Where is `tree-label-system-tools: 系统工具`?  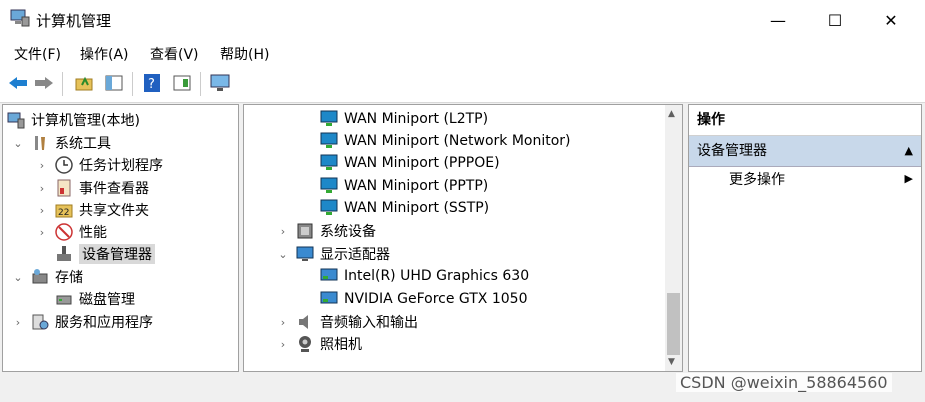
tree-label-system-tools: 系统工具 is located at coordinates (83, 144).